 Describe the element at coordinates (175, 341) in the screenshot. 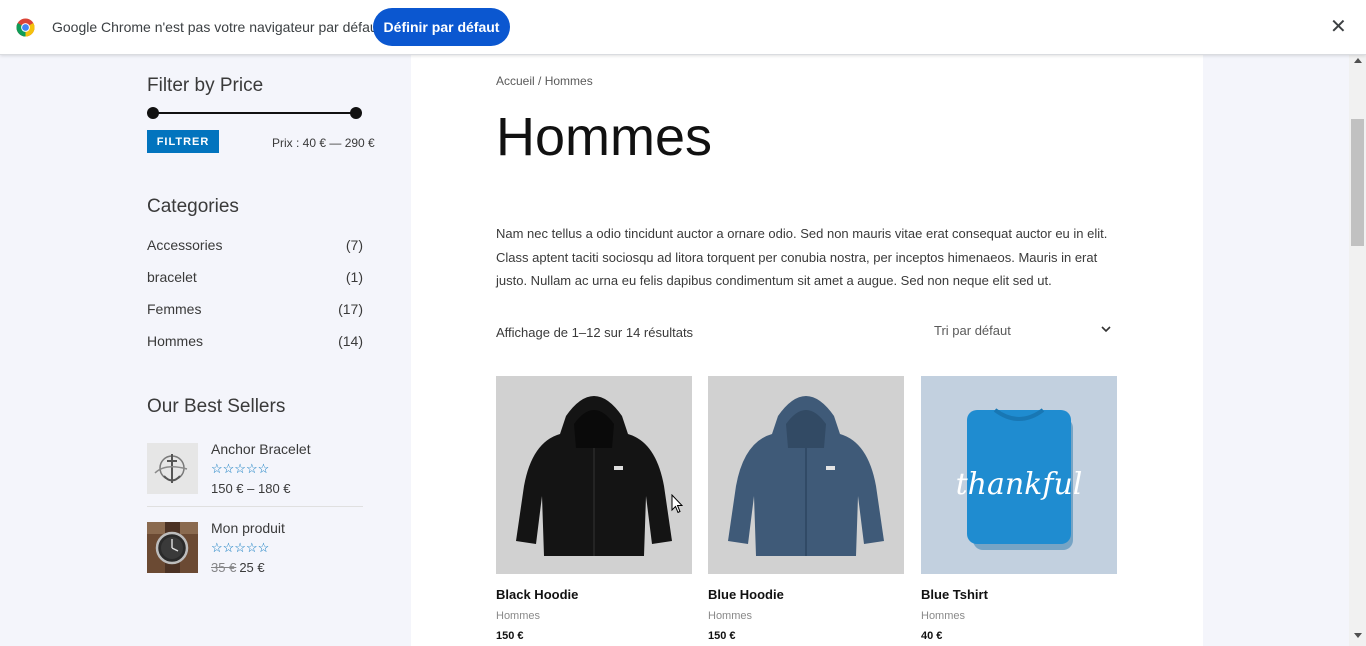

I see `category-name: Hommes` at that location.